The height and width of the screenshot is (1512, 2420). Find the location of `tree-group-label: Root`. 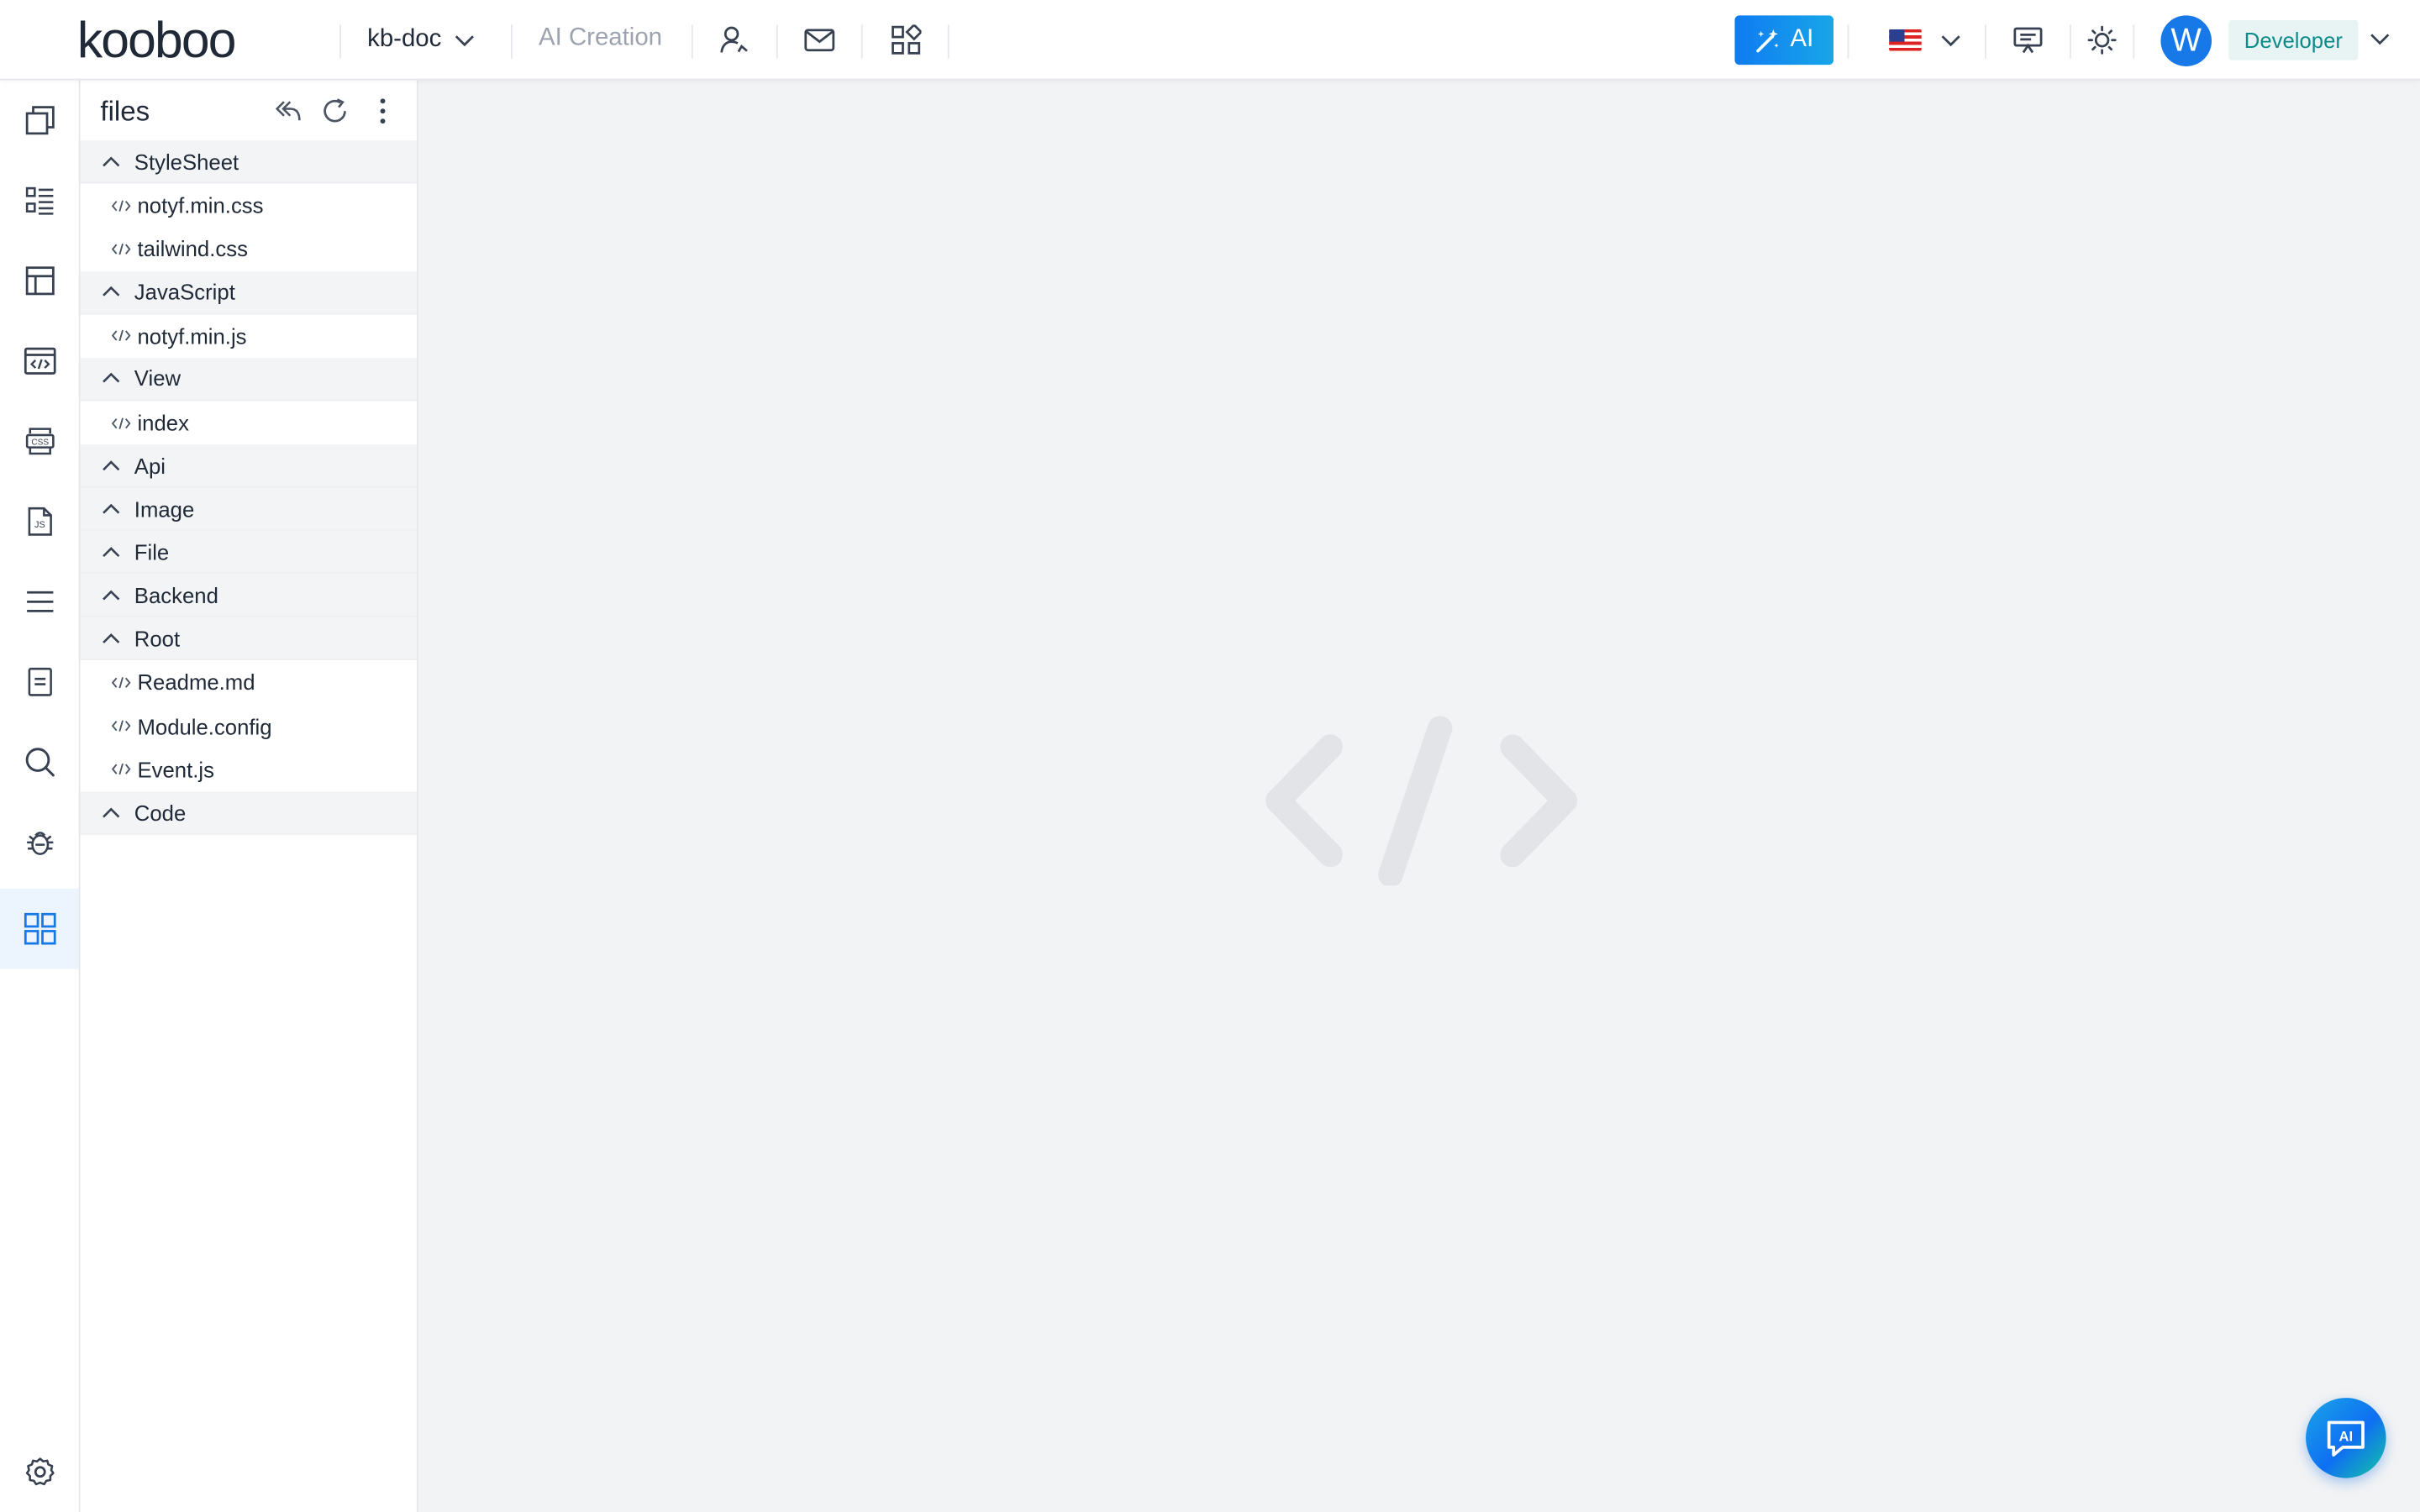

tree-group-label: Root is located at coordinates (157, 638).